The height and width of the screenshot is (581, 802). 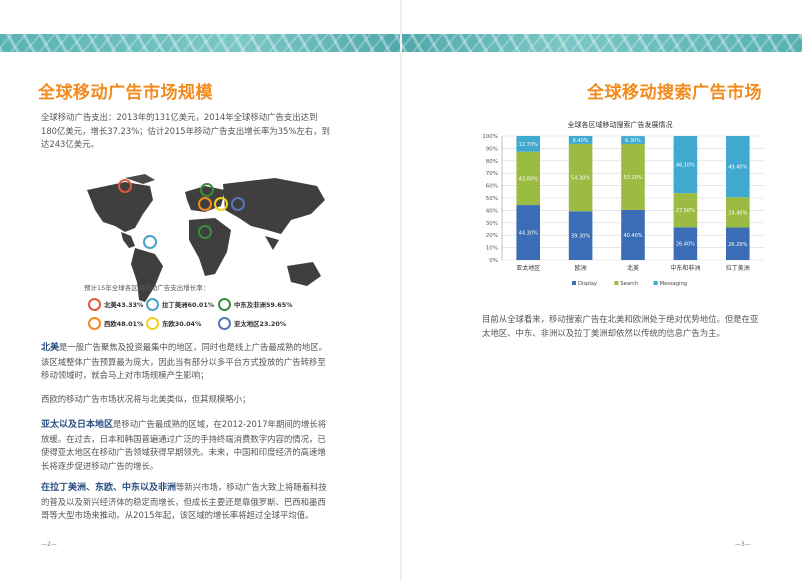 What do you see at coordinates (629, 284) in the screenshot?
I see `legend-label: Search` at bounding box center [629, 284].